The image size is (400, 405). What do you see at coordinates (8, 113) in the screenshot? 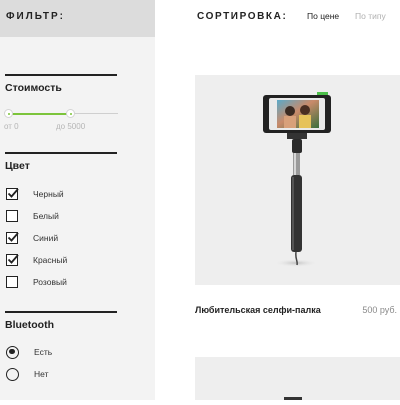
I see `price-slider-min-handle` at bounding box center [8, 113].